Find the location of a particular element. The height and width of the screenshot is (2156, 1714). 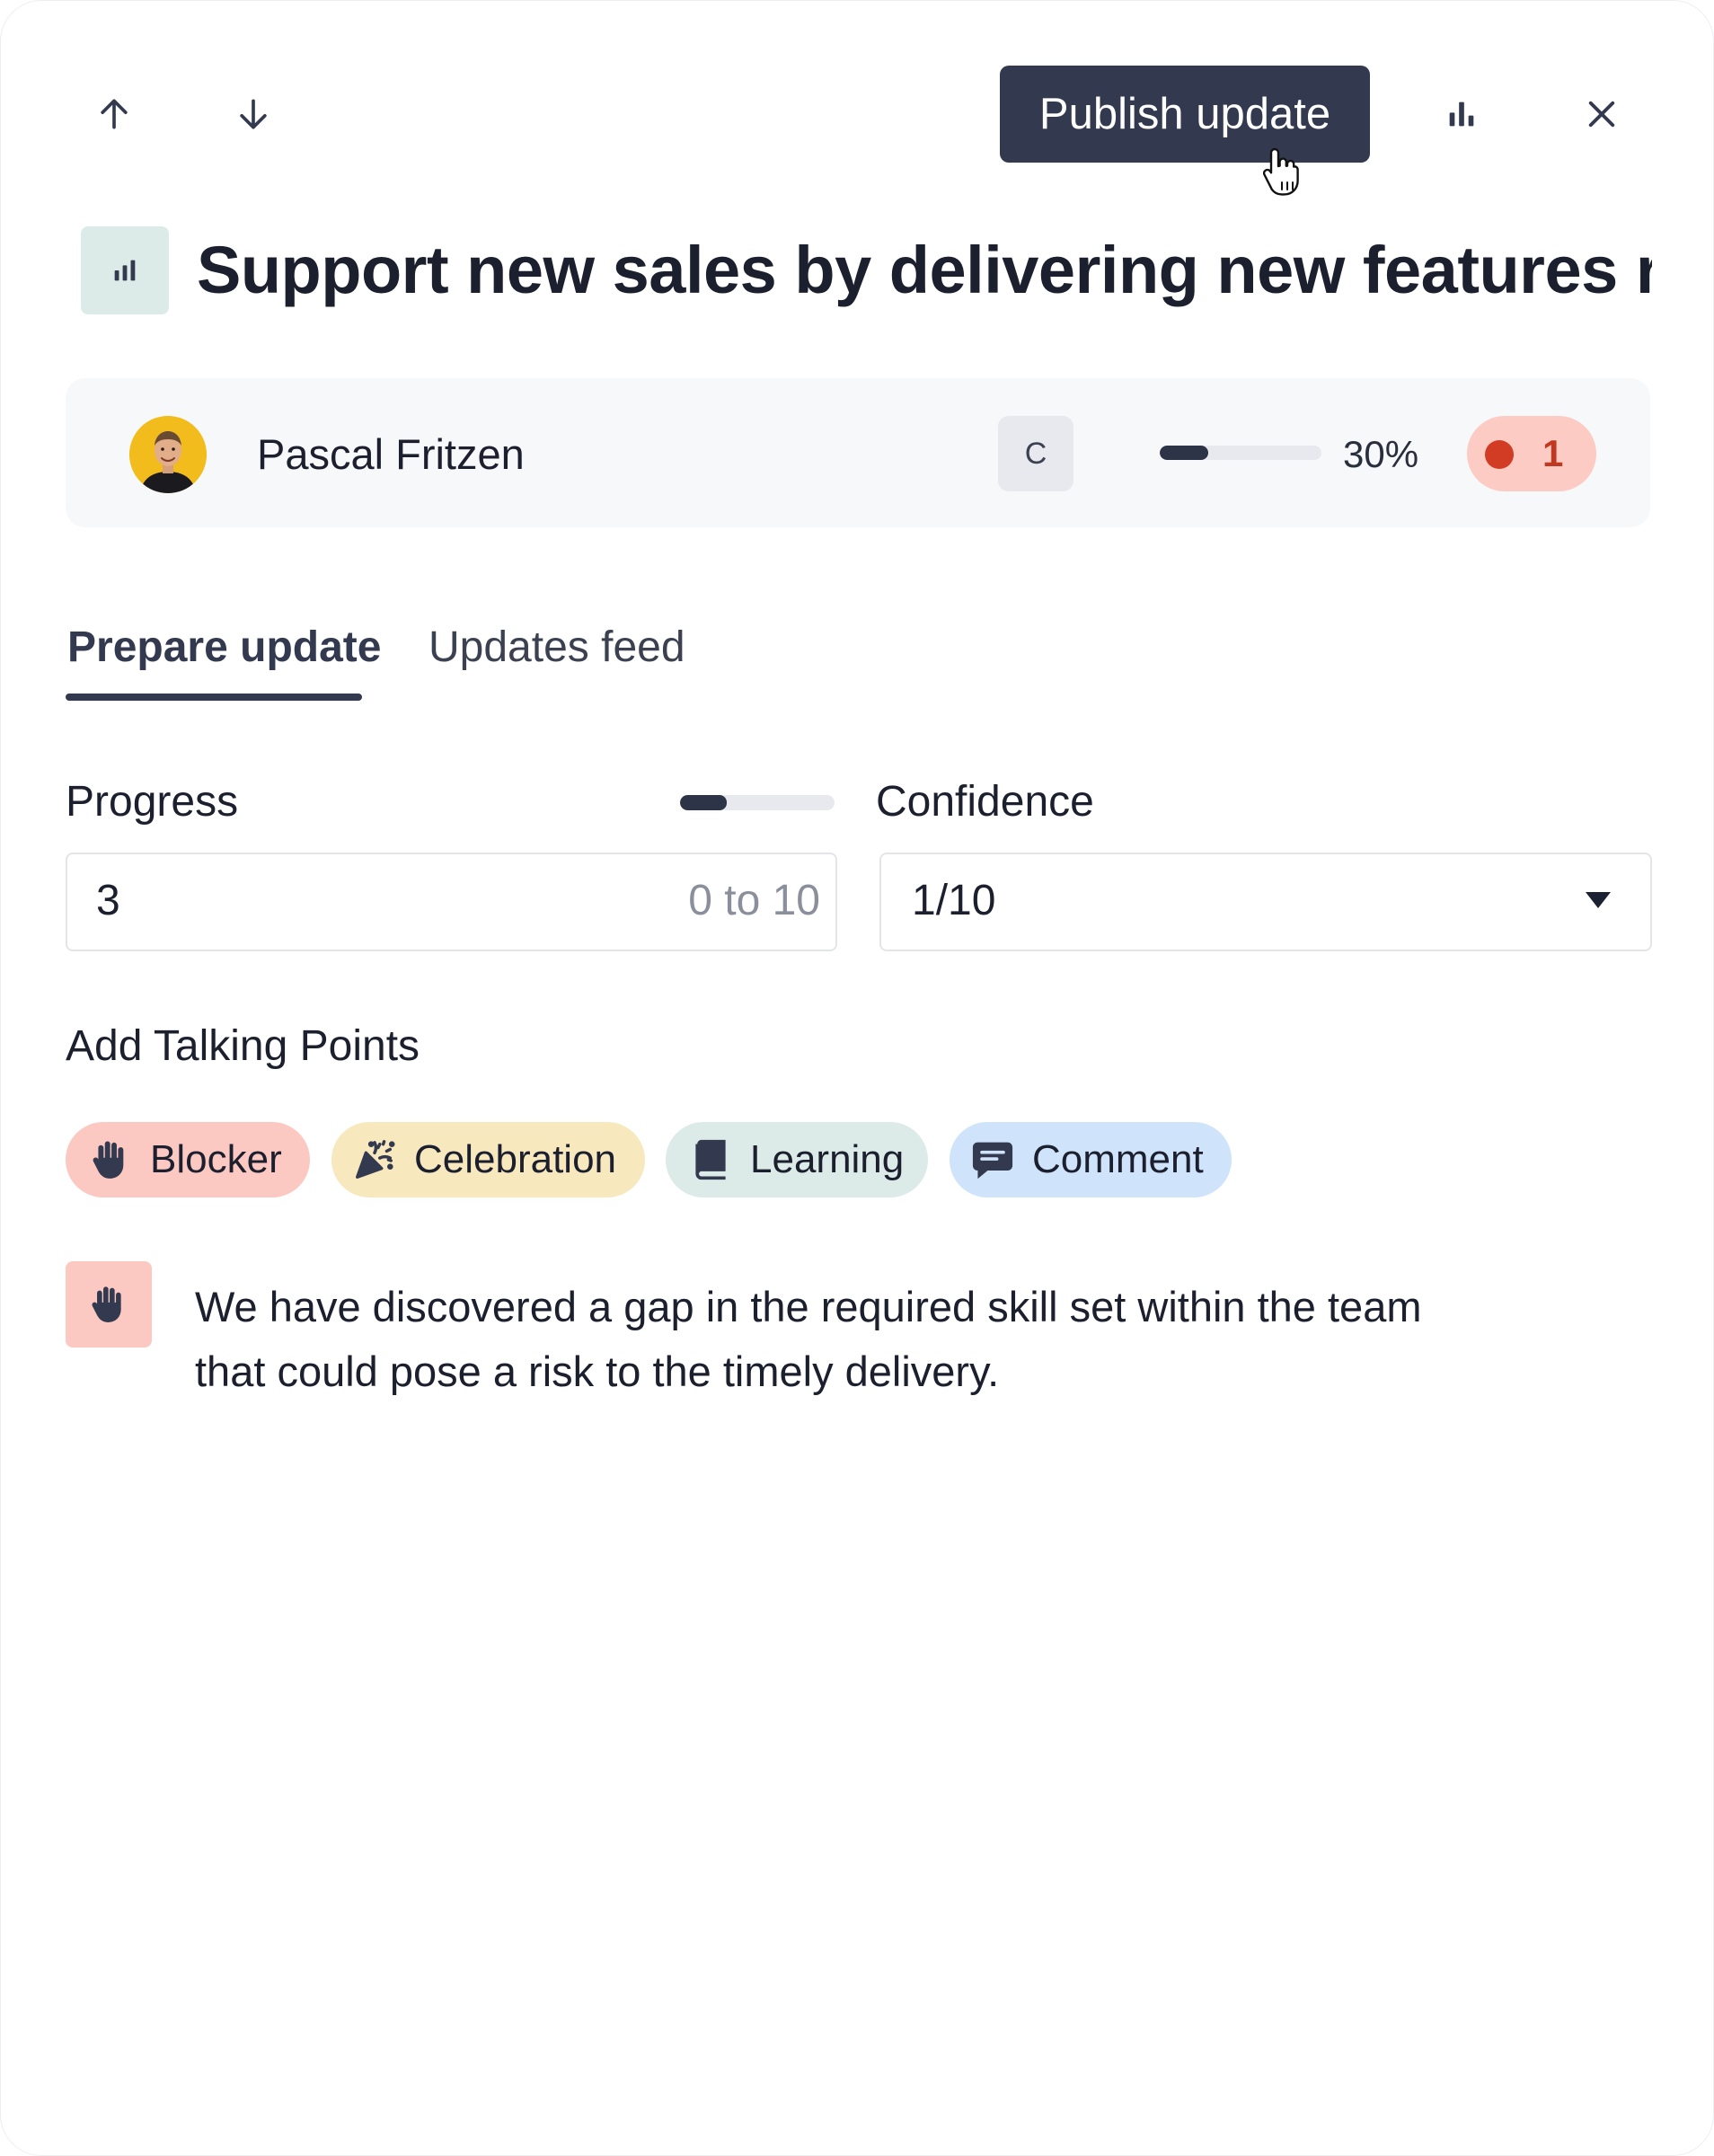

arrow-up-icon is located at coordinates (114, 114).